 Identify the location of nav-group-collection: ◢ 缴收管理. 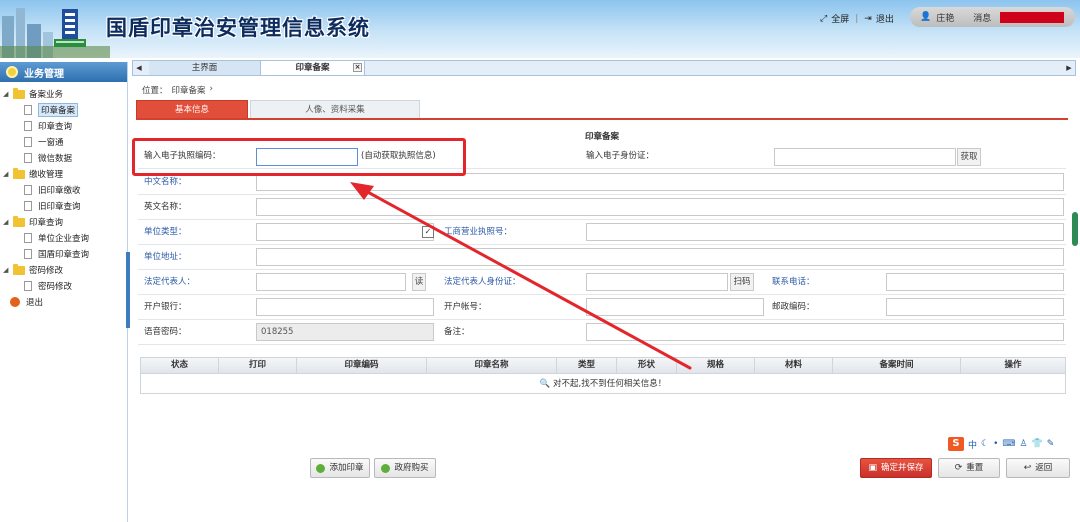
(63, 174).